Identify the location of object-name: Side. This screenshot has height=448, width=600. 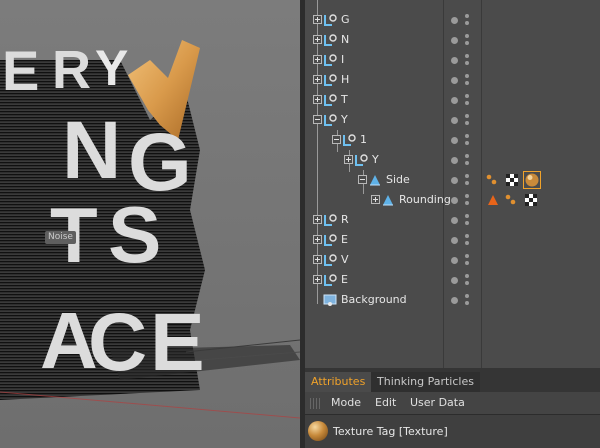
(398, 180).